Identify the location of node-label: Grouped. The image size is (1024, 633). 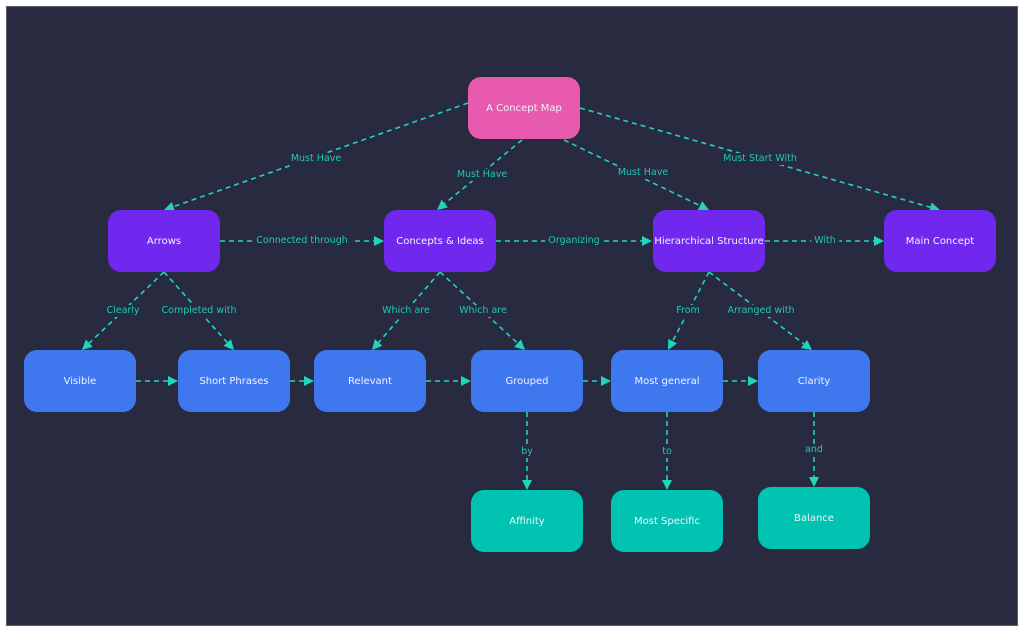
(527, 381).